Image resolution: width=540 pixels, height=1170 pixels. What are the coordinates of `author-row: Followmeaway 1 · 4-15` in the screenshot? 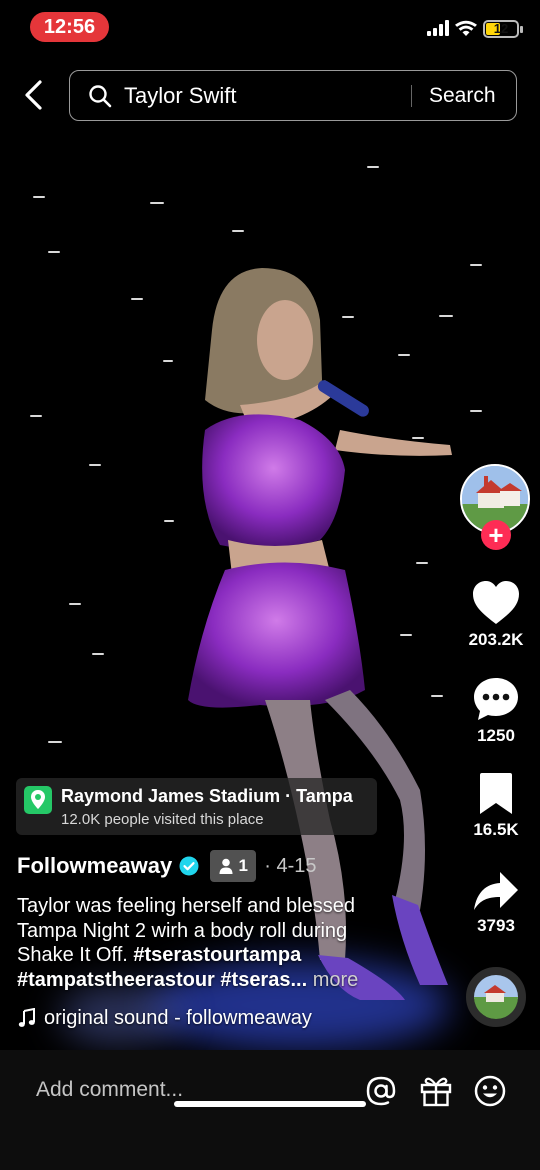 It's located at (167, 866).